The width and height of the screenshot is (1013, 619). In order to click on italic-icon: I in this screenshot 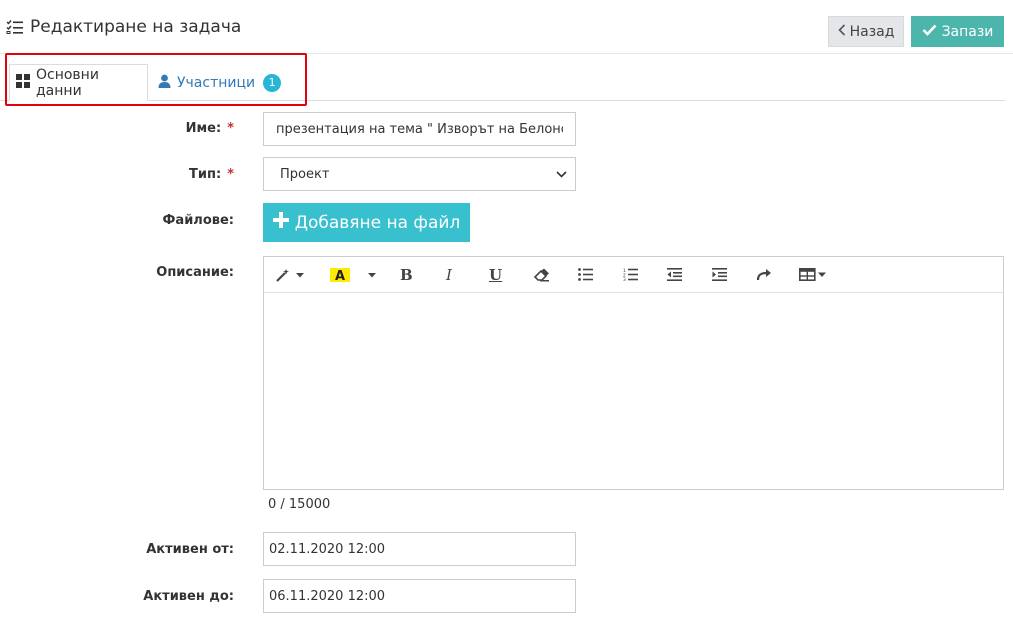, I will do `click(449, 274)`.